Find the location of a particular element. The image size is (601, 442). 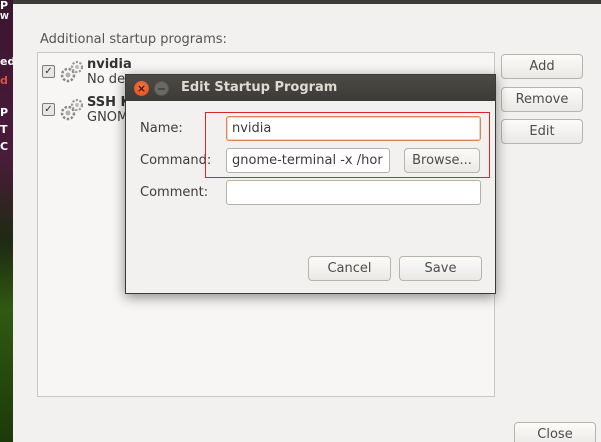

desktop-text-fragment: ed is located at coordinates (6, 61).